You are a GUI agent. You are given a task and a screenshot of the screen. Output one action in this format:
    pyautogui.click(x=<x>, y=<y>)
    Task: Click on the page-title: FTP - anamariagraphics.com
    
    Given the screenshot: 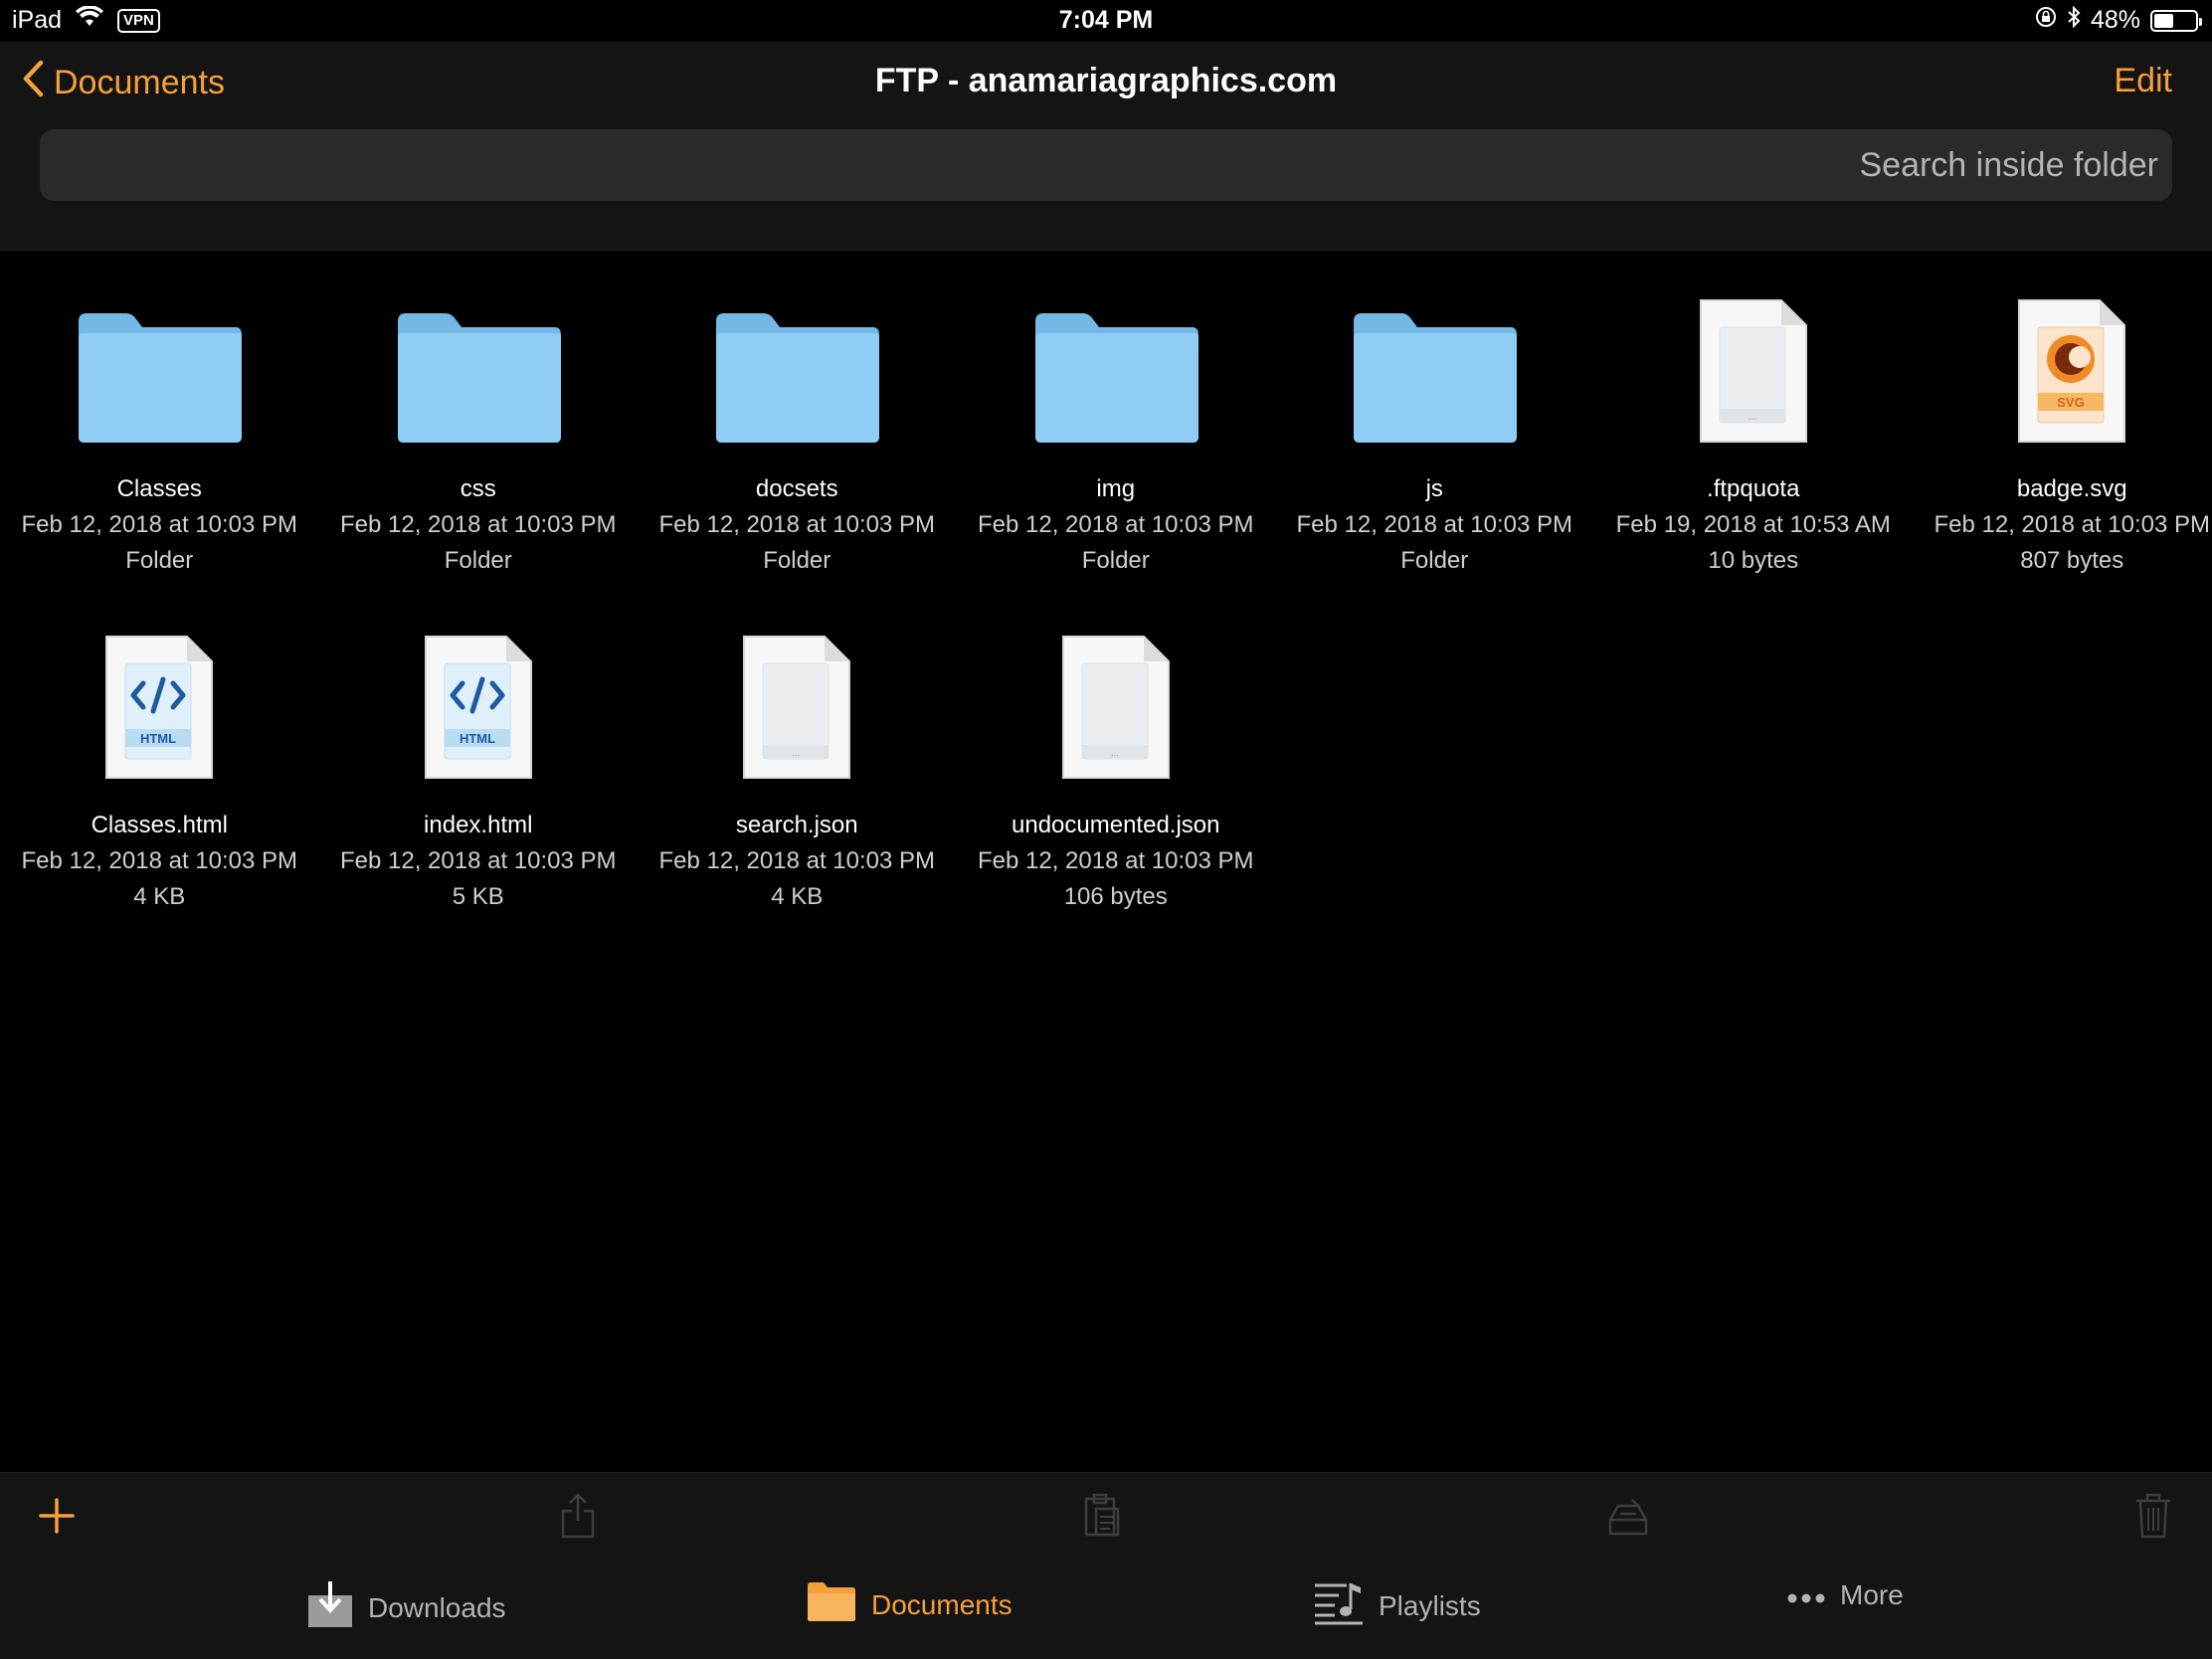 What is the action you would take?
    pyautogui.click(x=1106, y=80)
    